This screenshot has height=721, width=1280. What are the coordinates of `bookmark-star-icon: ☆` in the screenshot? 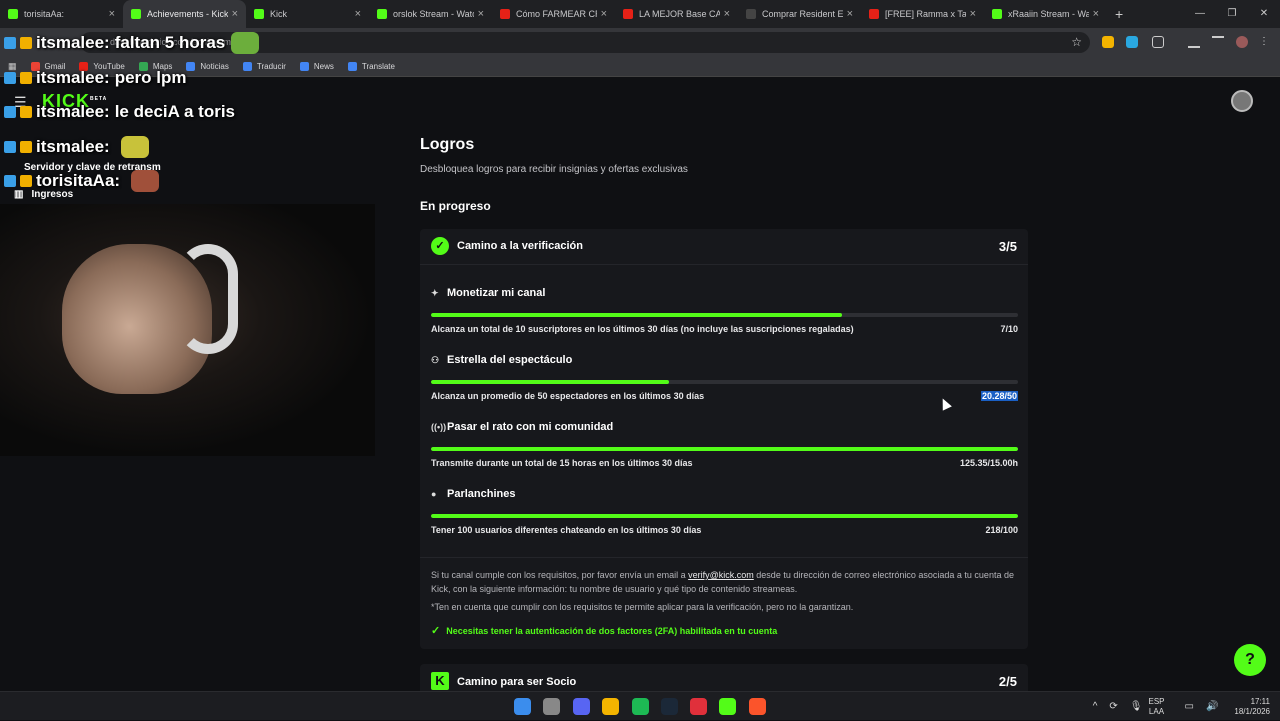 It's located at (1076, 42).